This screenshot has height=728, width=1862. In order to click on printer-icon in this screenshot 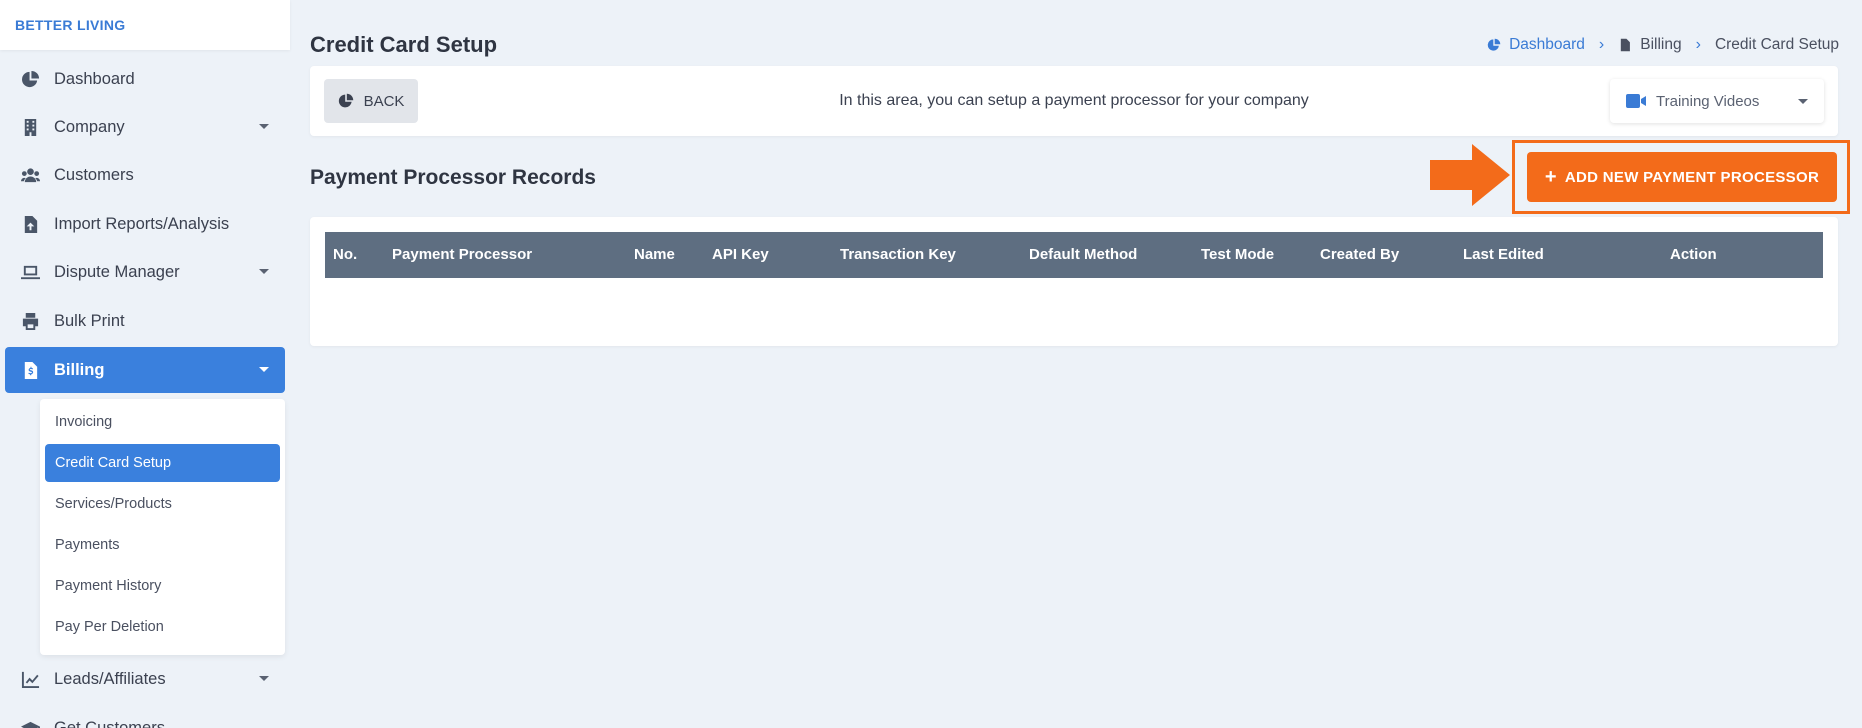, I will do `click(30, 321)`.